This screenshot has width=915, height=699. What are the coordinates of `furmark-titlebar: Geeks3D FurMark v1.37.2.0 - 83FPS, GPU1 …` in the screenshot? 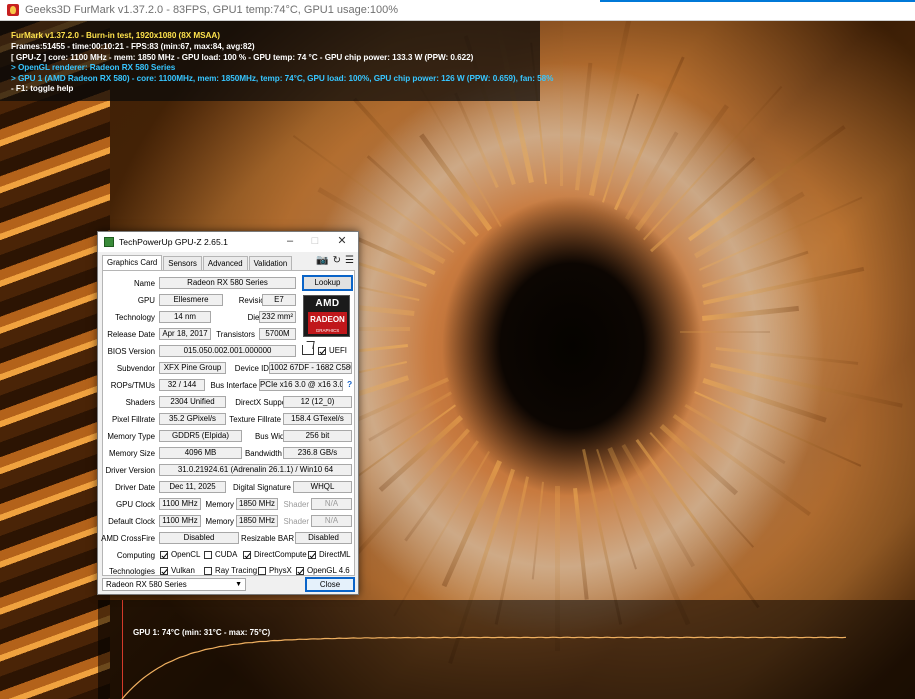 It's located at (457, 10).